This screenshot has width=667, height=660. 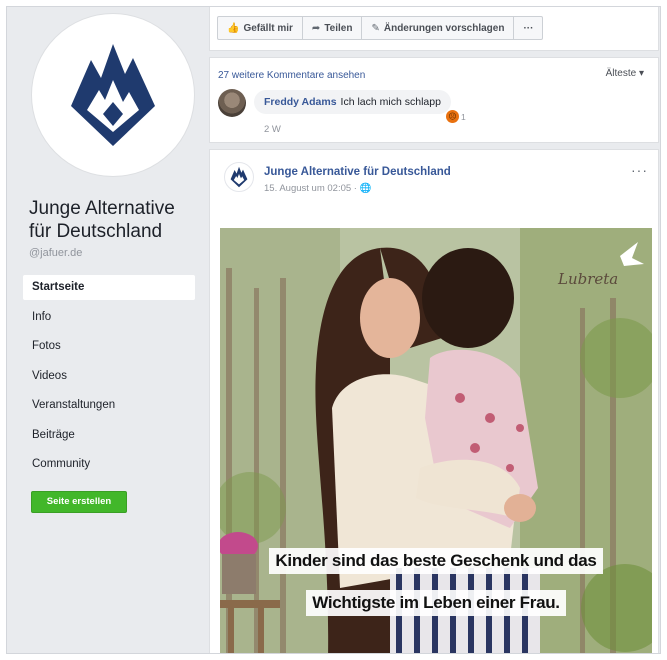 I want to click on post-author-avatar, so click(x=239, y=177).